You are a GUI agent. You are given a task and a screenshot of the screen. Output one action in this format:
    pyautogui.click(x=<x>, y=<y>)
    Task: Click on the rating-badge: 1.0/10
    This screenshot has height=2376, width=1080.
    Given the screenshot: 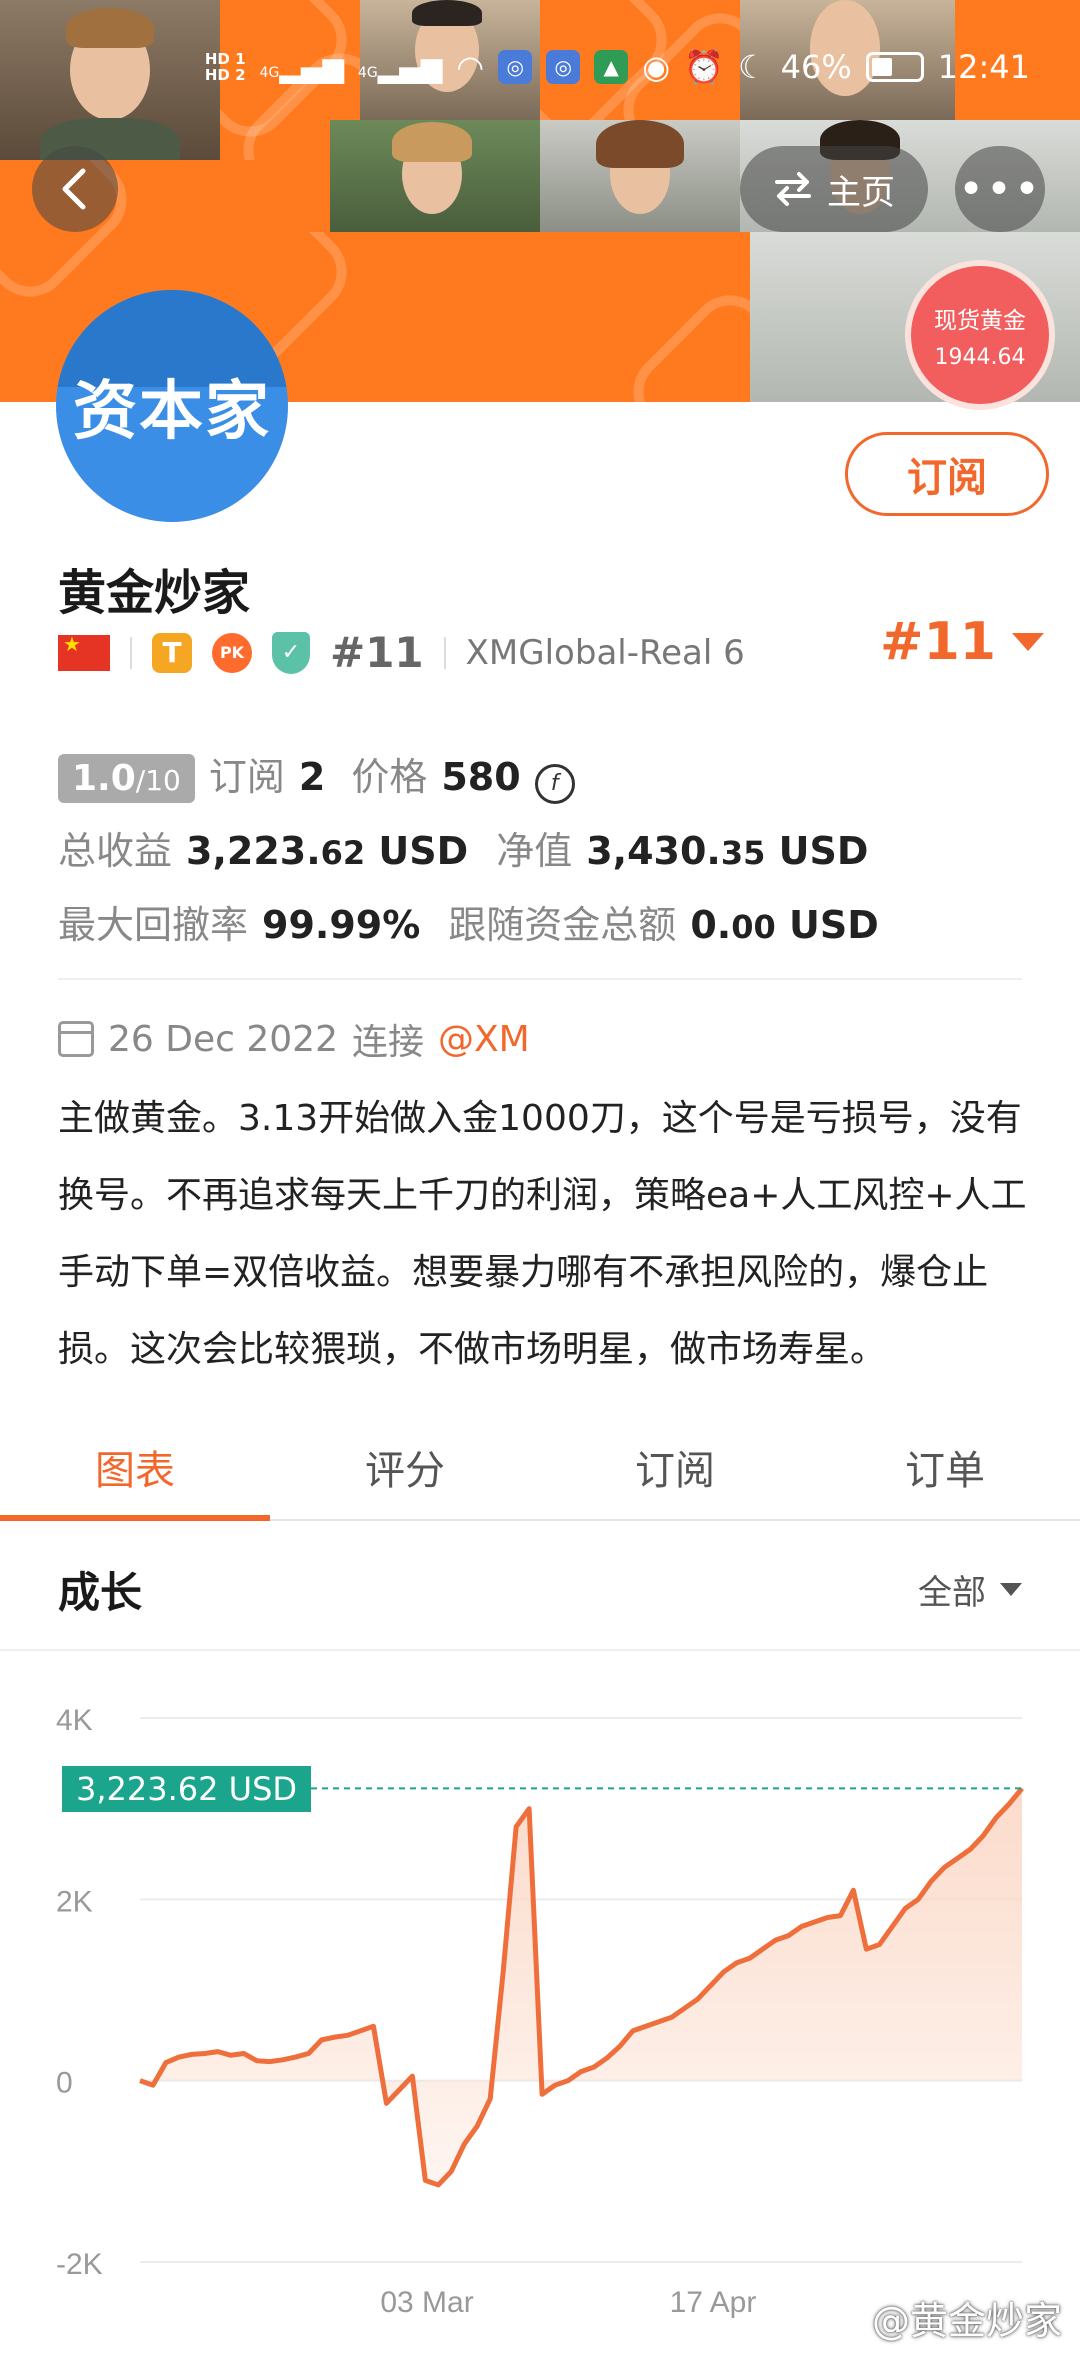 What is the action you would take?
    pyautogui.click(x=126, y=778)
    